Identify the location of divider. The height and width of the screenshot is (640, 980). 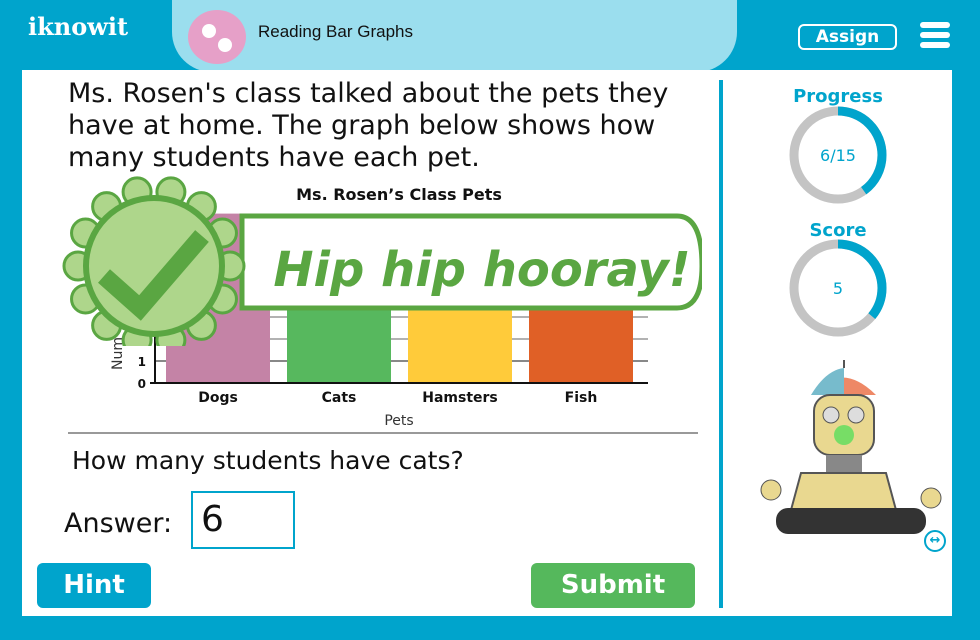
(721, 344).